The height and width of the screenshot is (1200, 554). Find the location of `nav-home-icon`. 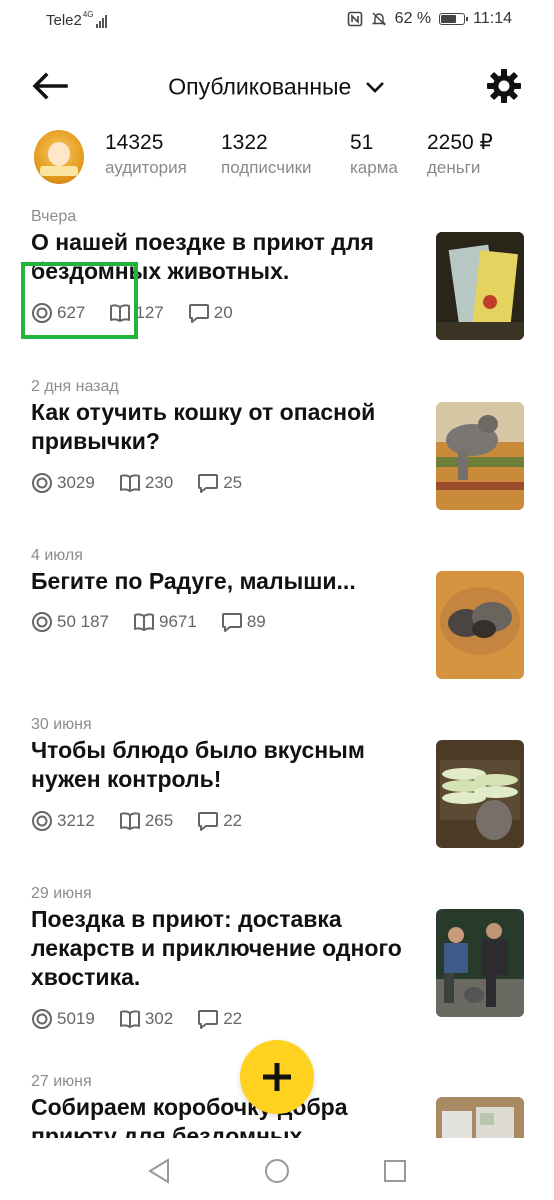

nav-home-icon is located at coordinates (277, 1171).